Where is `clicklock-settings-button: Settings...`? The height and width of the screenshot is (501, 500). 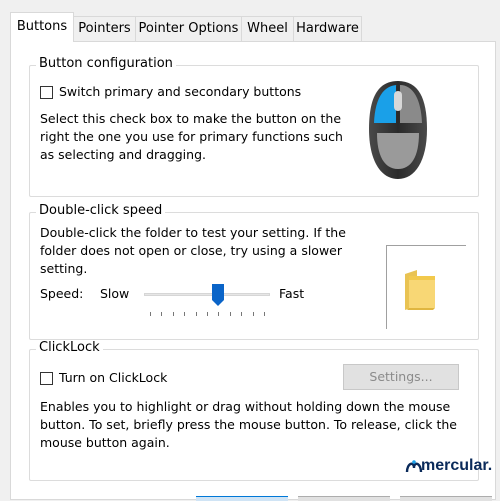
clicklock-settings-button: Settings... is located at coordinates (401, 377).